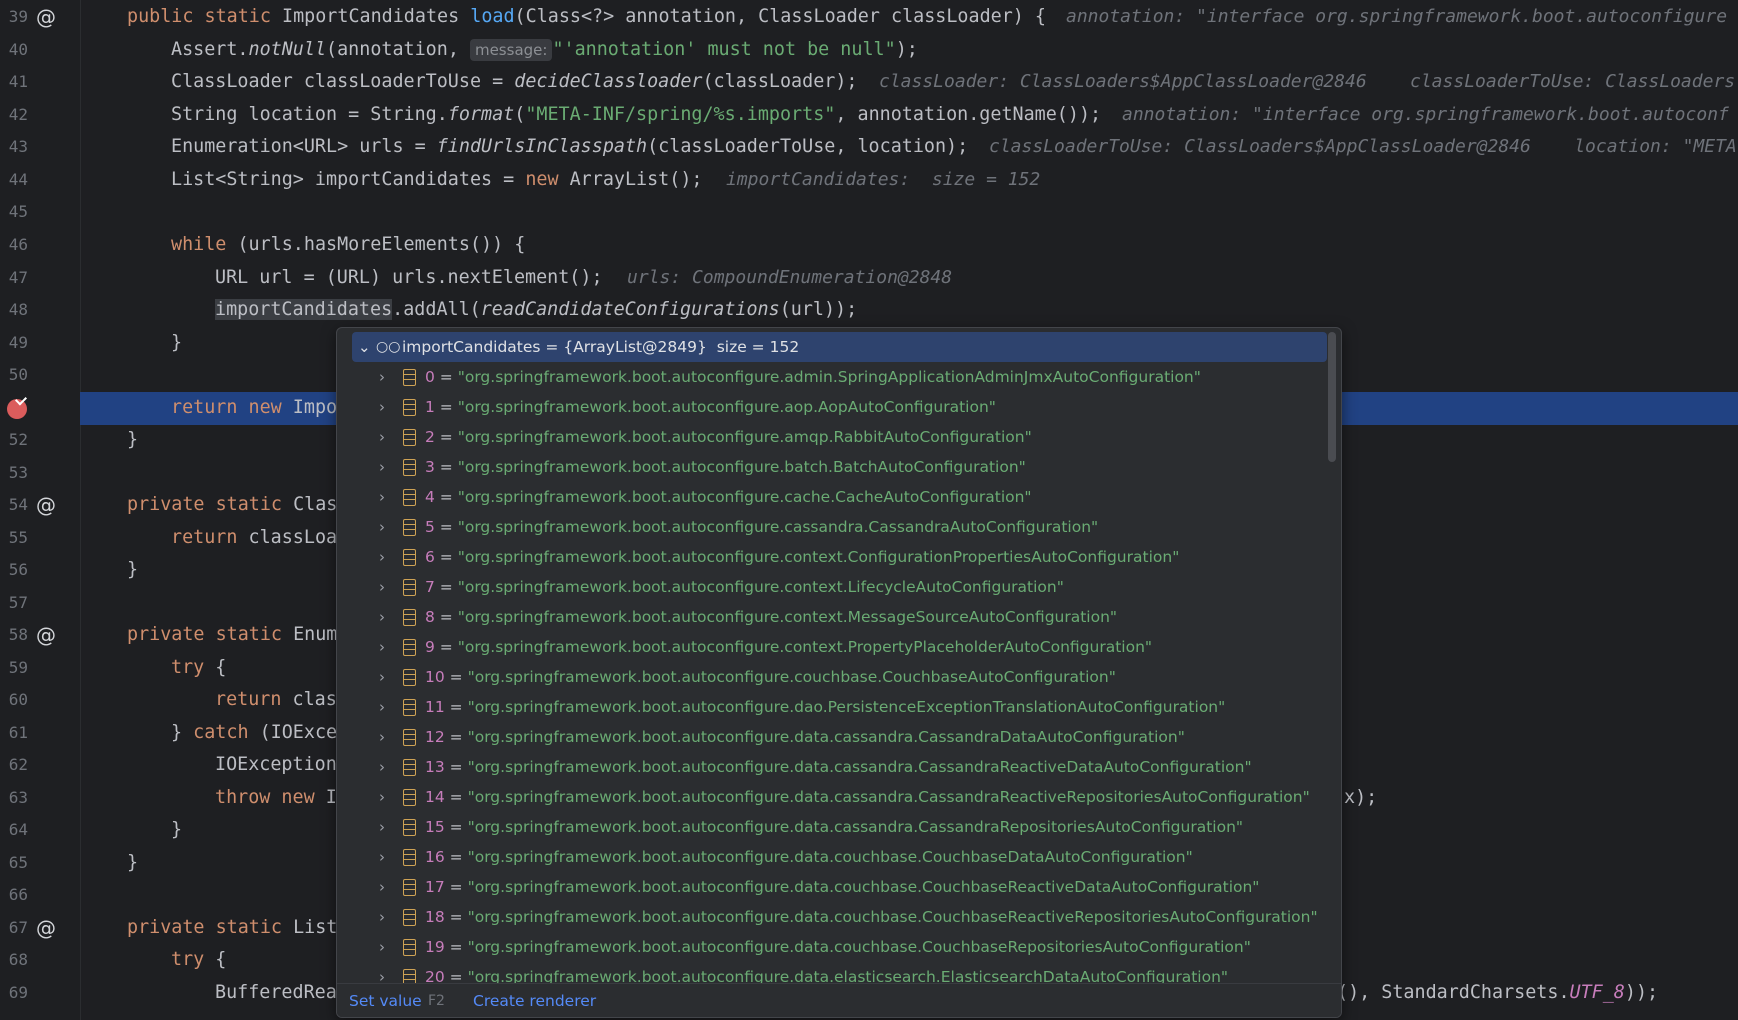 This screenshot has width=1738, height=1020. What do you see at coordinates (435, 975) in the screenshot?
I see `item-index: 20` at bounding box center [435, 975].